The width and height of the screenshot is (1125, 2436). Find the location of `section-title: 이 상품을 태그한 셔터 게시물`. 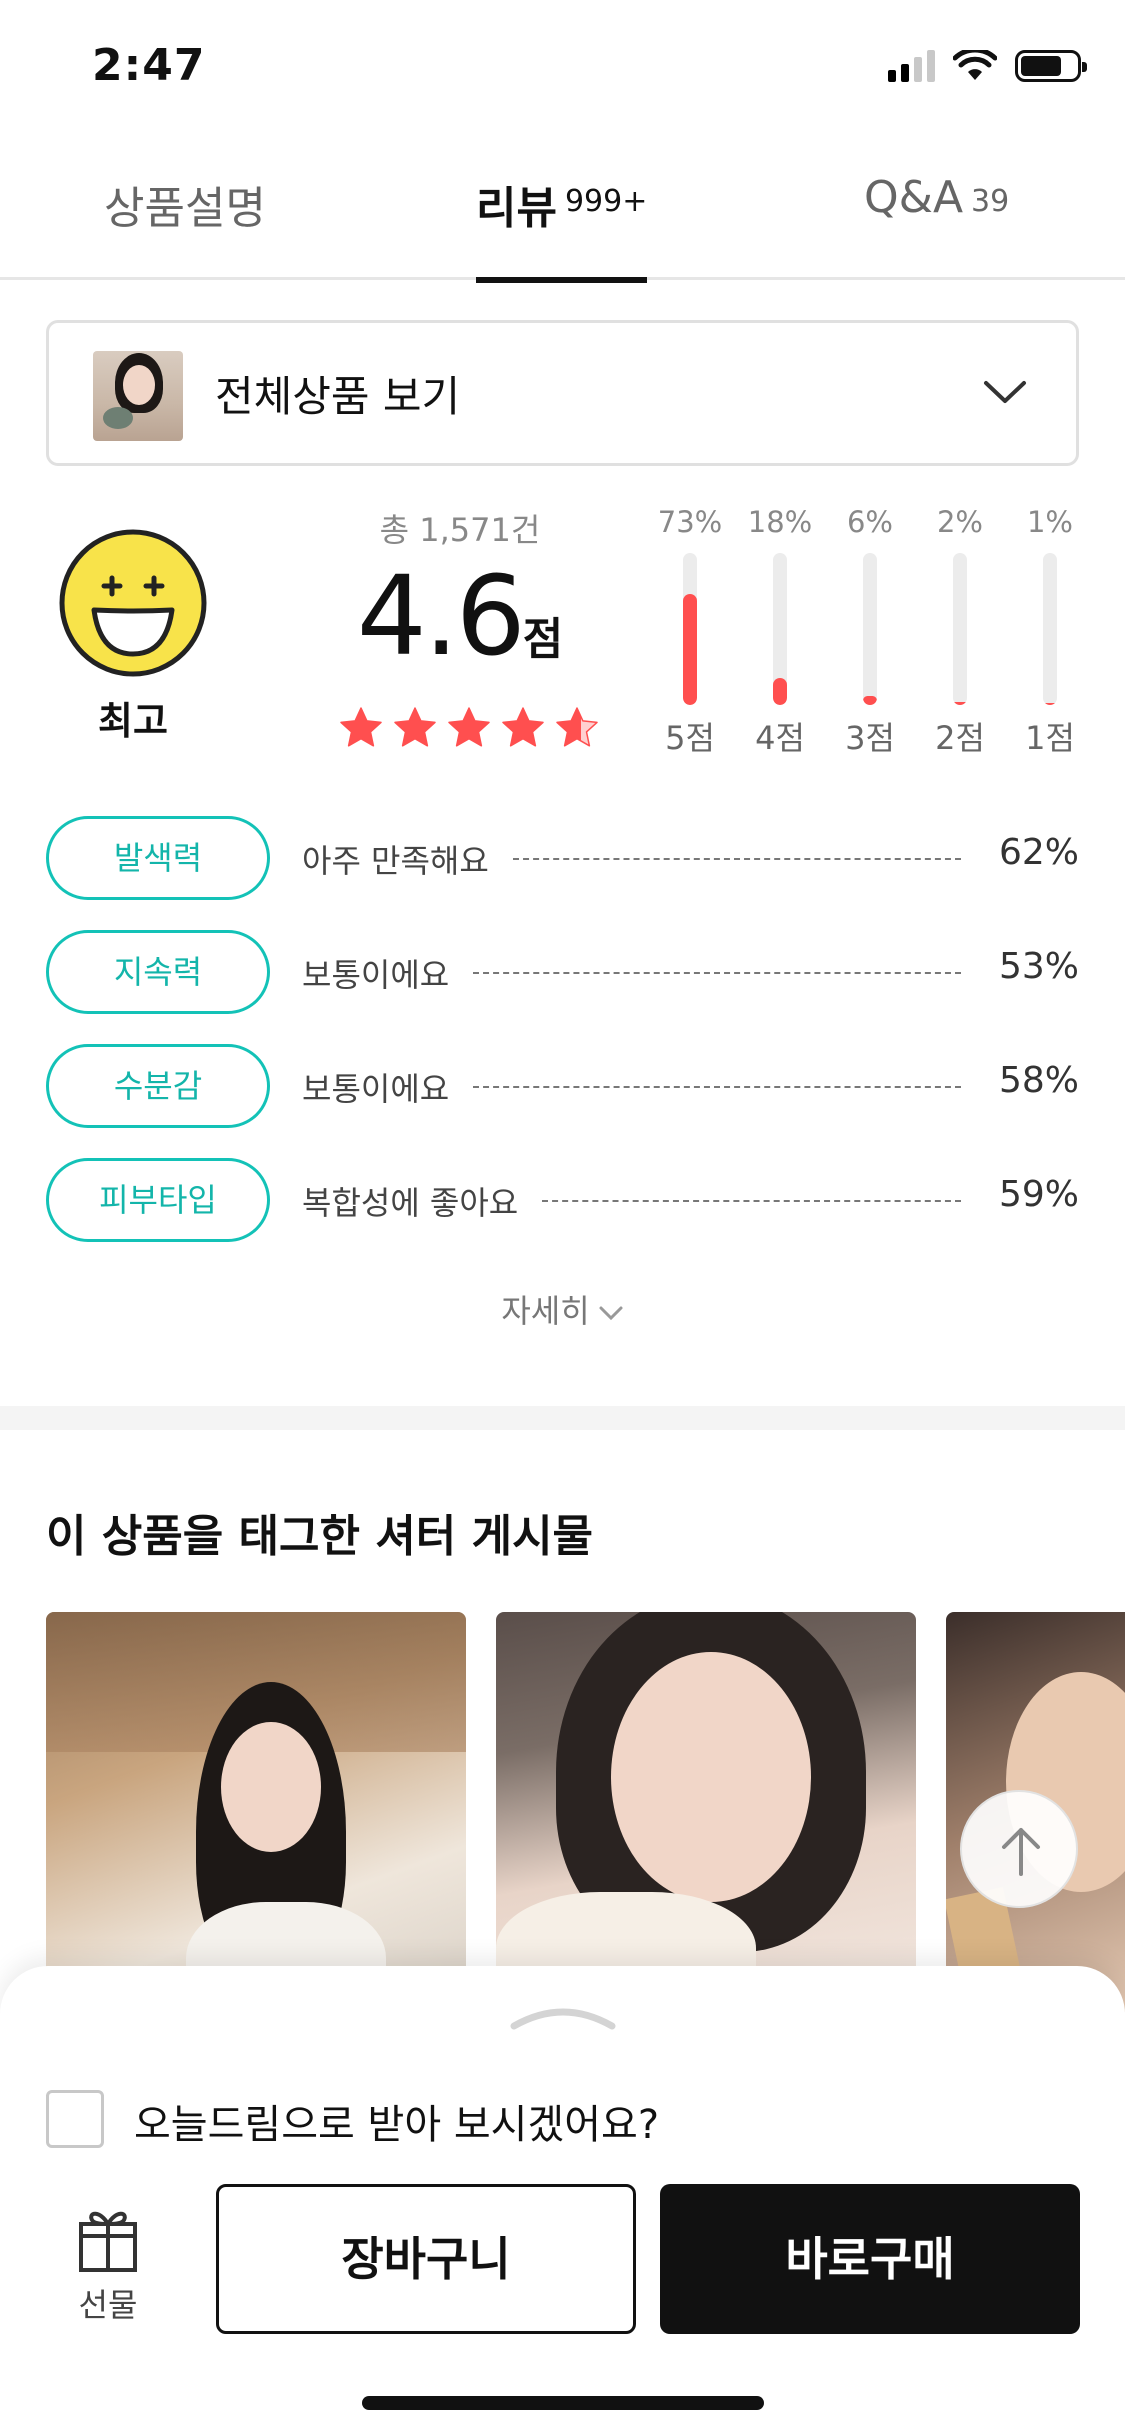

section-title: 이 상품을 태그한 셔터 게시물 is located at coordinates (320, 1536).